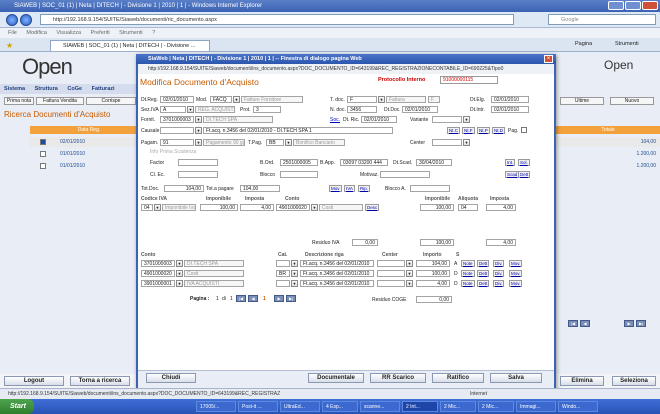 The height and width of the screenshot is (414, 660). I want to click on nt-p-link: Nt.P, so click(483, 130).